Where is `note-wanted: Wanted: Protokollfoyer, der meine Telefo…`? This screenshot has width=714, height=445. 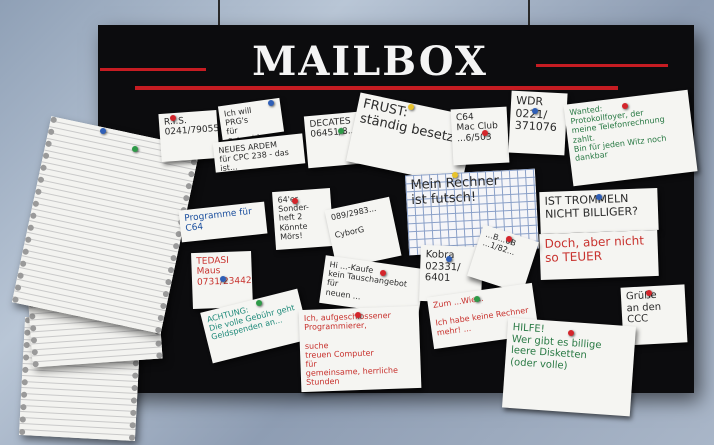 note-wanted: Wanted: Protokollfoyer, der meine Telefo… is located at coordinates (630, 138).